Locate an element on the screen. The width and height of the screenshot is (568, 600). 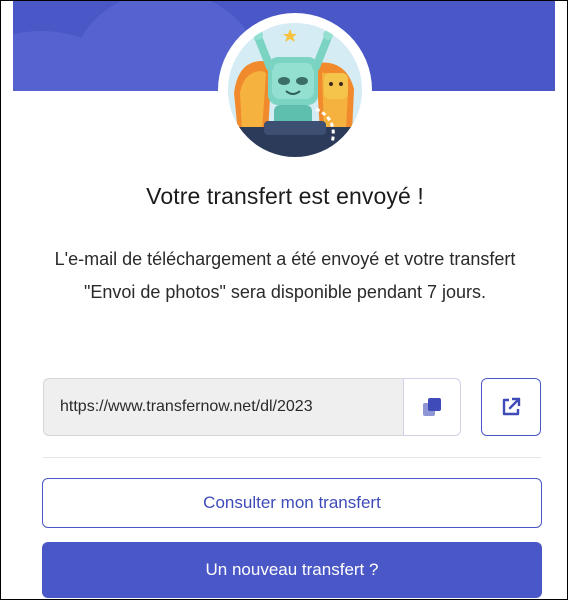
transfer-link-field is located at coordinates (223, 407).